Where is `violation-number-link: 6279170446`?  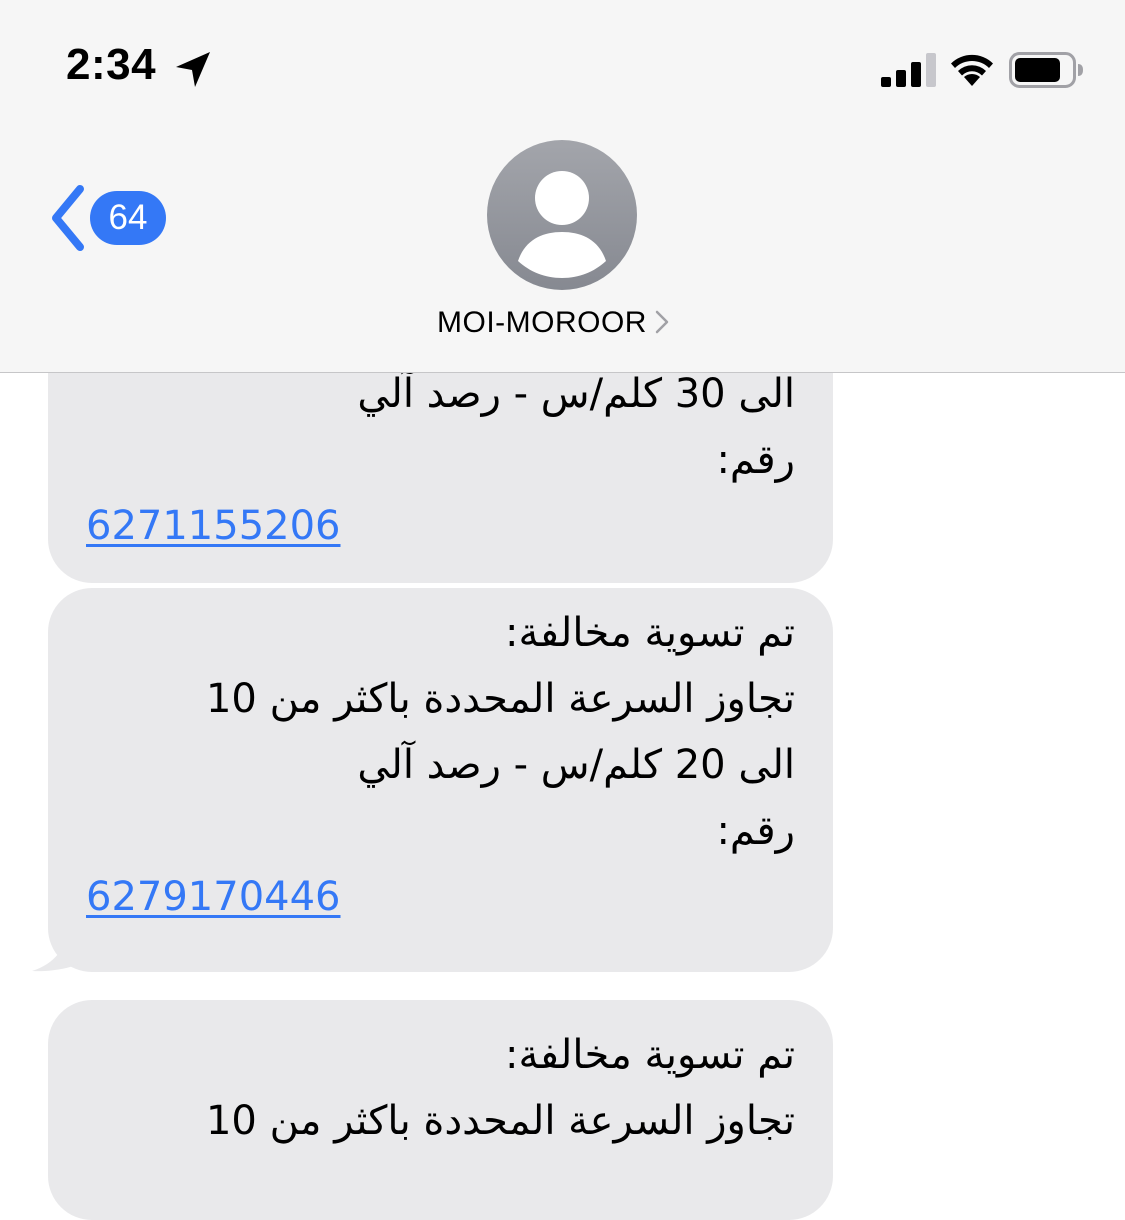
violation-number-link: 6279170446 is located at coordinates (440, 897).